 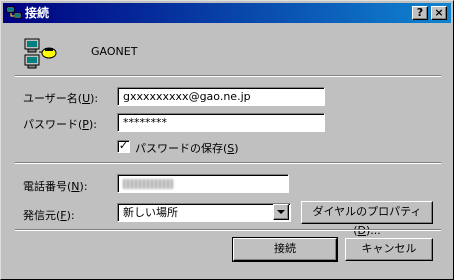 I want to click on connection-icon, so click(x=40, y=53).